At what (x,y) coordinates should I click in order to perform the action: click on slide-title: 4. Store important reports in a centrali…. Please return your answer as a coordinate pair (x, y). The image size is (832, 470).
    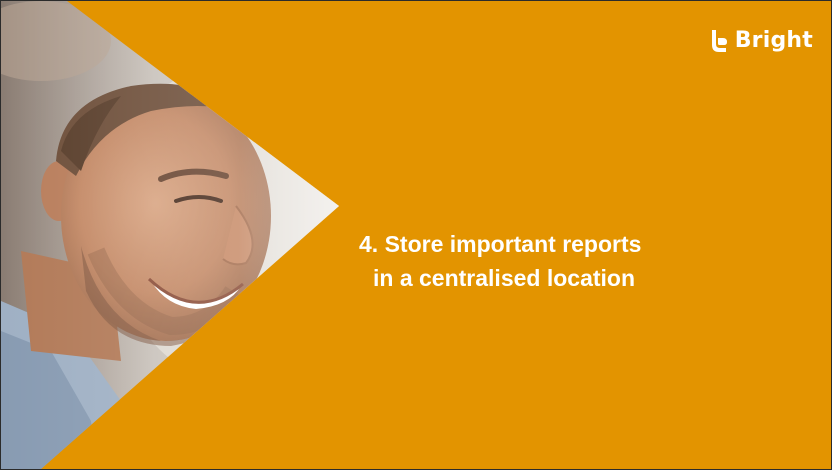
    Looking at the image, I should click on (539, 261).